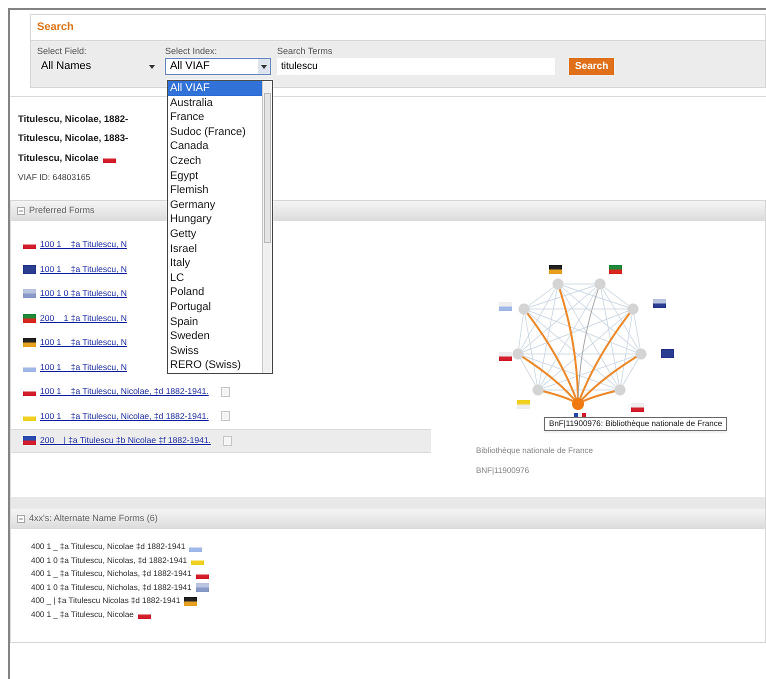  I want to click on index-label: Select Index:, so click(191, 51).